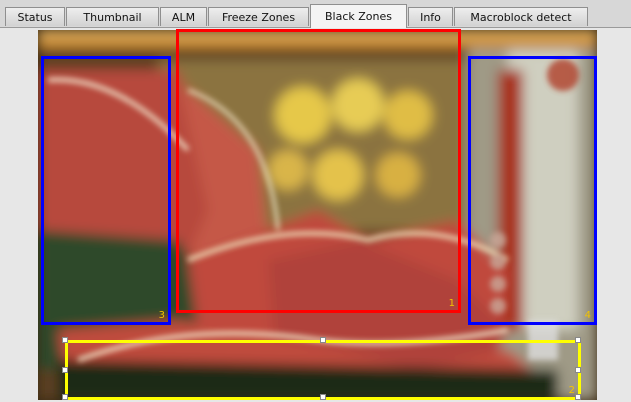 This screenshot has width=631, height=402. Describe the element at coordinates (323, 370) in the screenshot. I see `black-zone-2: 2` at that location.